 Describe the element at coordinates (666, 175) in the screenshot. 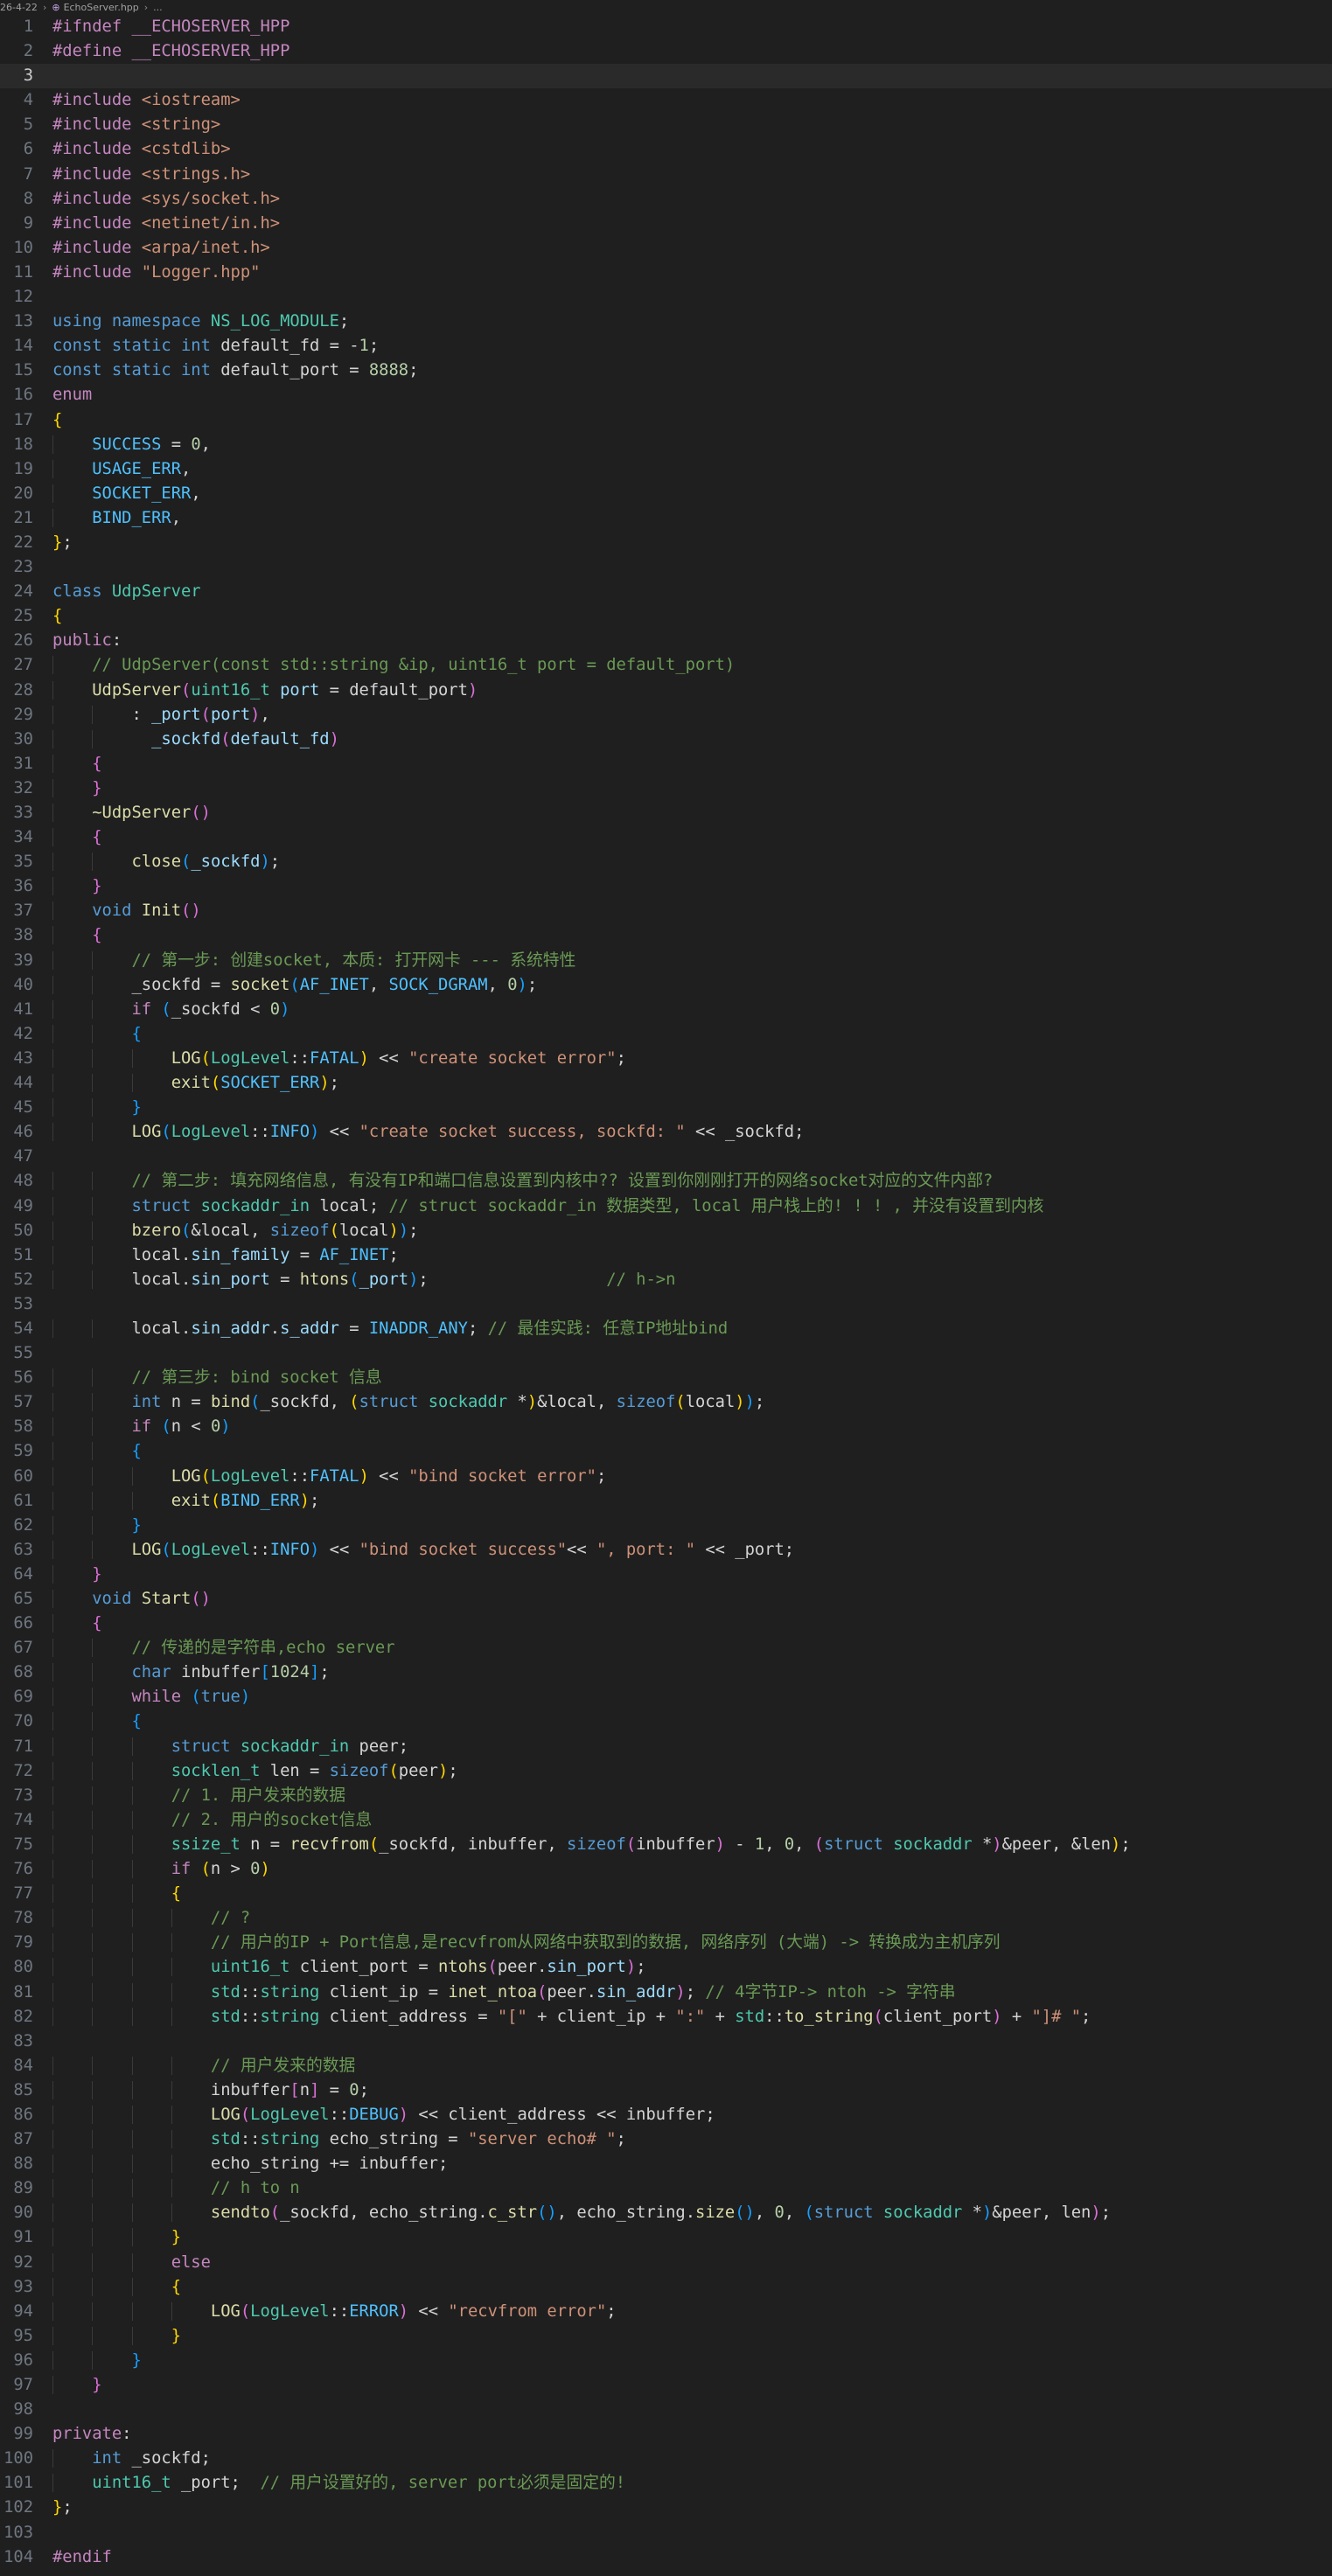

I see `code-line: 7 #include <strings.h>` at that location.